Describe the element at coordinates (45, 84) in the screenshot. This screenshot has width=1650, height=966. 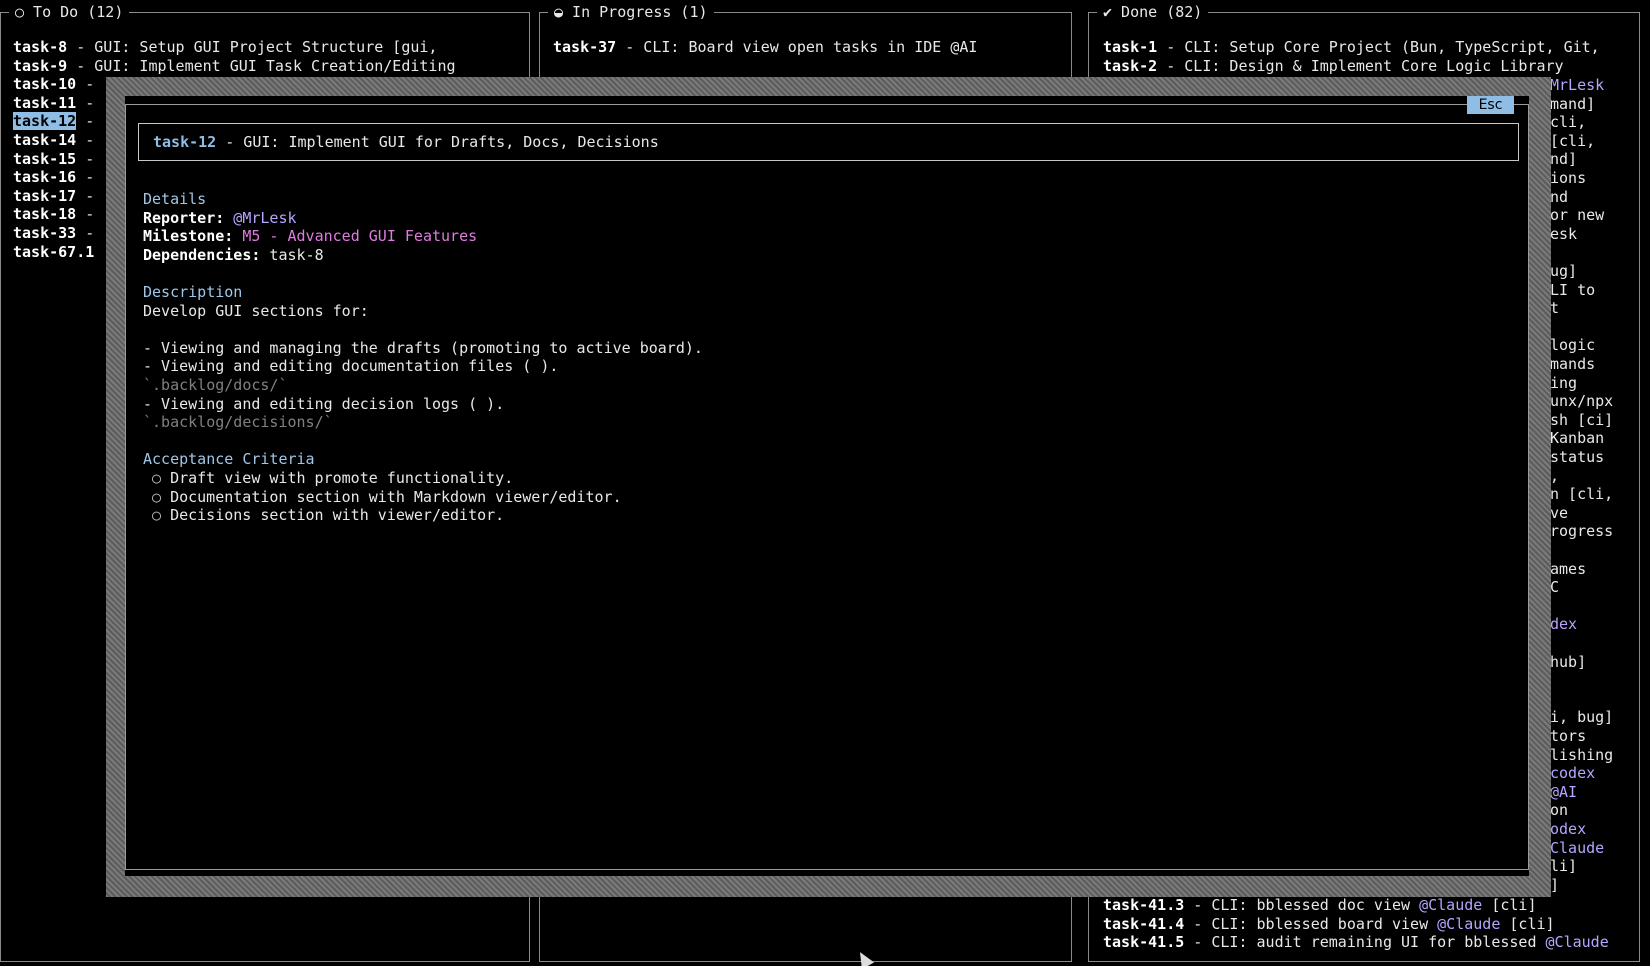
I see `task-id: task-10` at that location.